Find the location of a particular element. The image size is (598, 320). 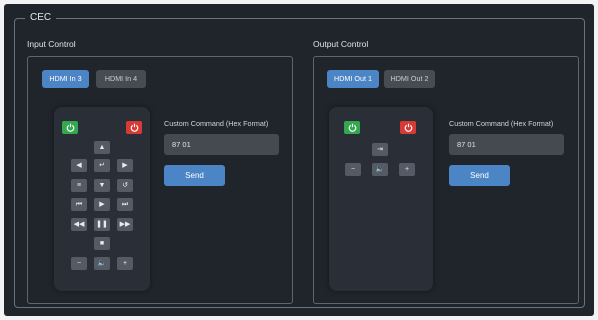

menu-icon: ≡ is located at coordinates (79, 185).